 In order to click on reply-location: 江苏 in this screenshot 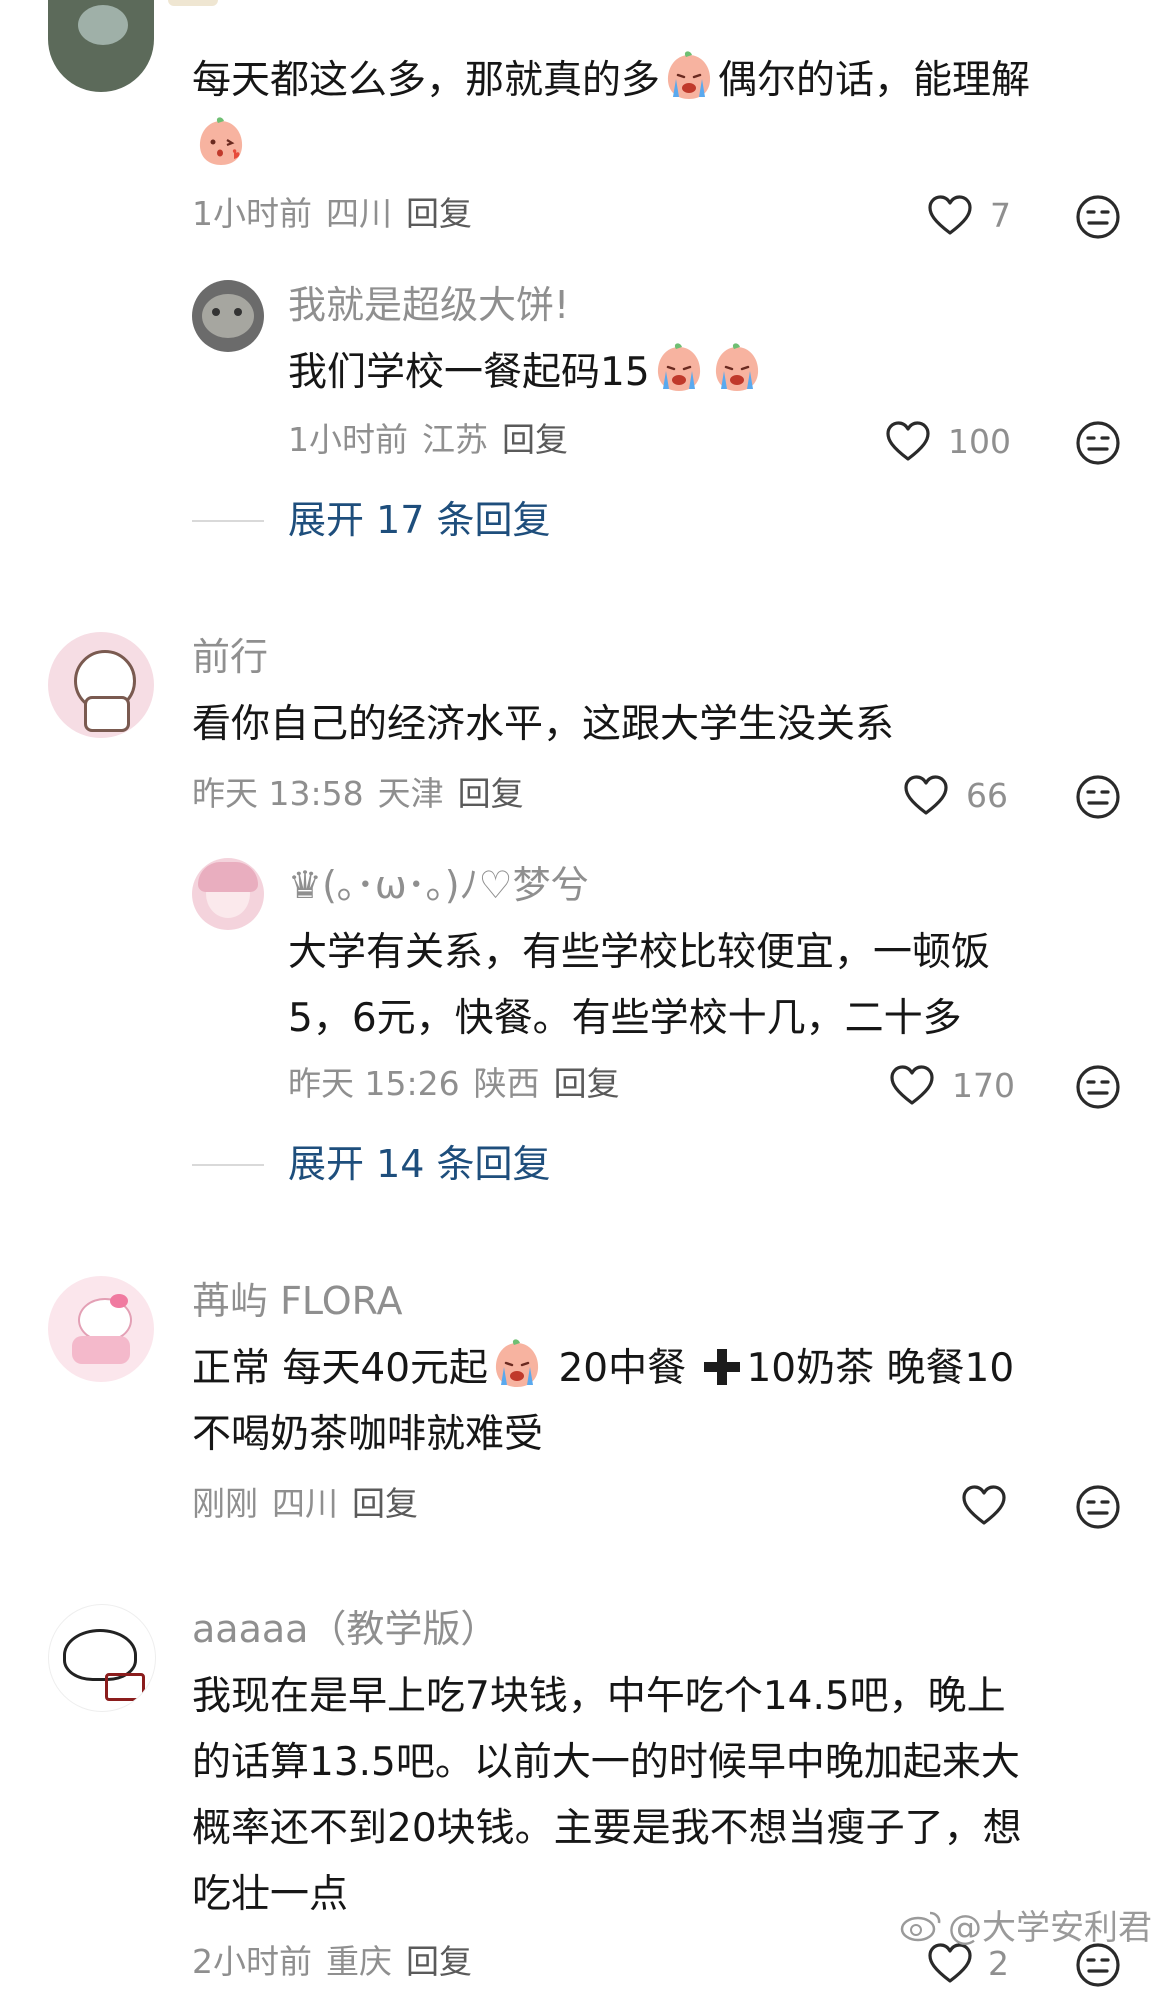, I will do `click(455, 439)`.